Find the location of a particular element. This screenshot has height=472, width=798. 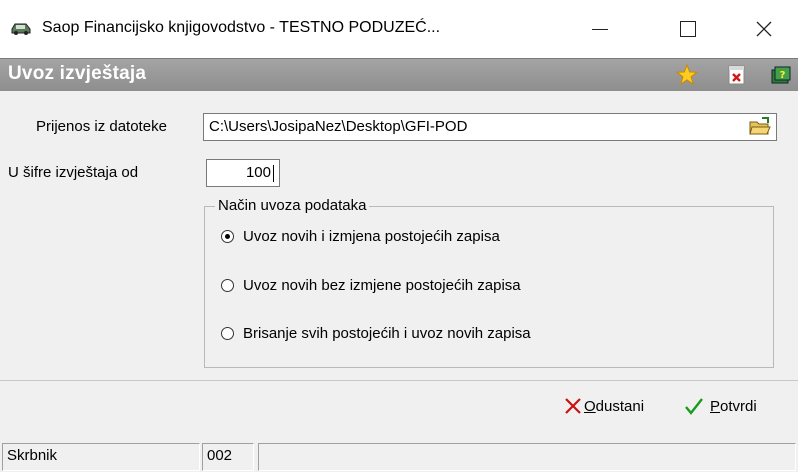

form-header: Uvoz izvještaja ? is located at coordinates (399, 75).